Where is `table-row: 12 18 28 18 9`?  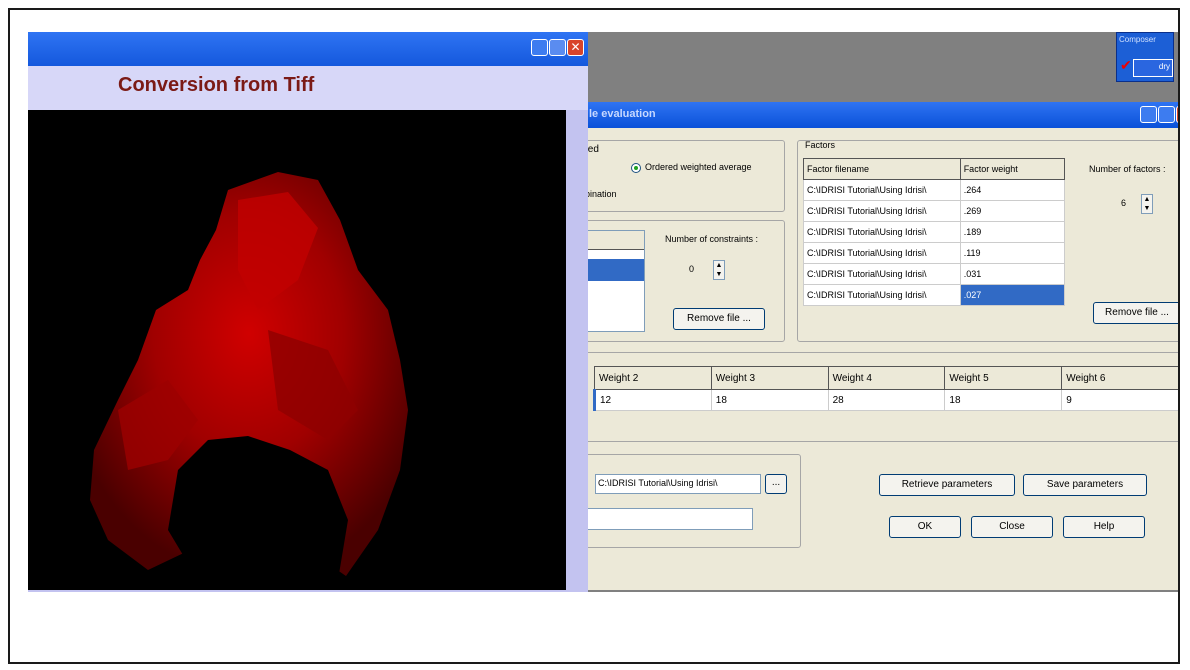 table-row: 12 18 28 18 9 is located at coordinates (885, 400).